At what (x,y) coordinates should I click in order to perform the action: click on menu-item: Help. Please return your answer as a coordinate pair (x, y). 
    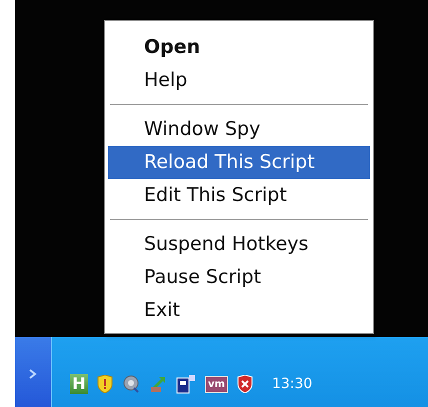
    Looking at the image, I should click on (239, 80).